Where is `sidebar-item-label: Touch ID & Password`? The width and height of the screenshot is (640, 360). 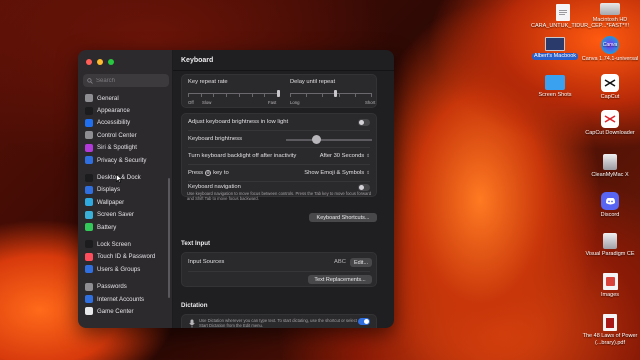
sidebar-item-label: Touch ID & Password is located at coordinates (126, 257).